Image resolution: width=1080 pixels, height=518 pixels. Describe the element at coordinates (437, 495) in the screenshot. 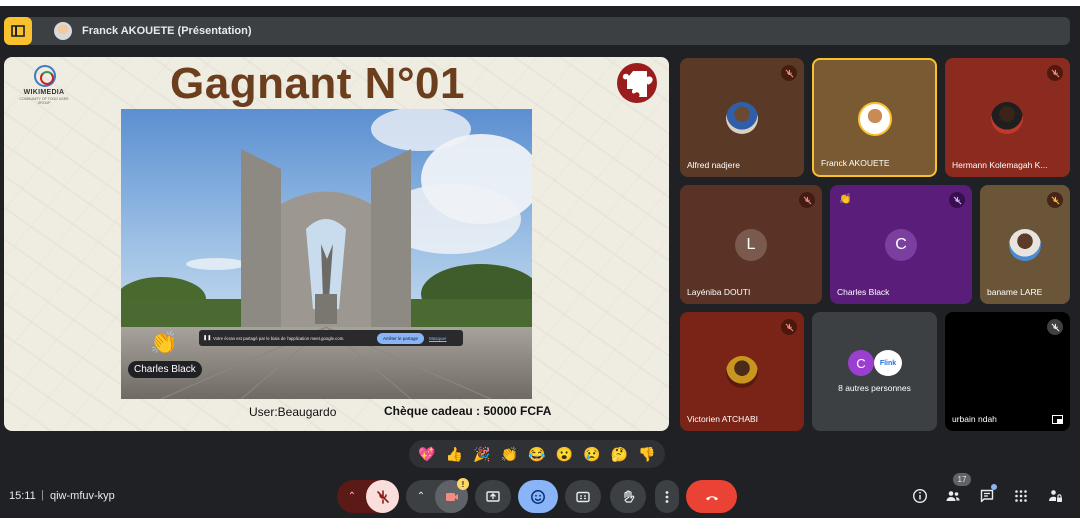

I see `camera-control-group: ⌃ !` at that location.